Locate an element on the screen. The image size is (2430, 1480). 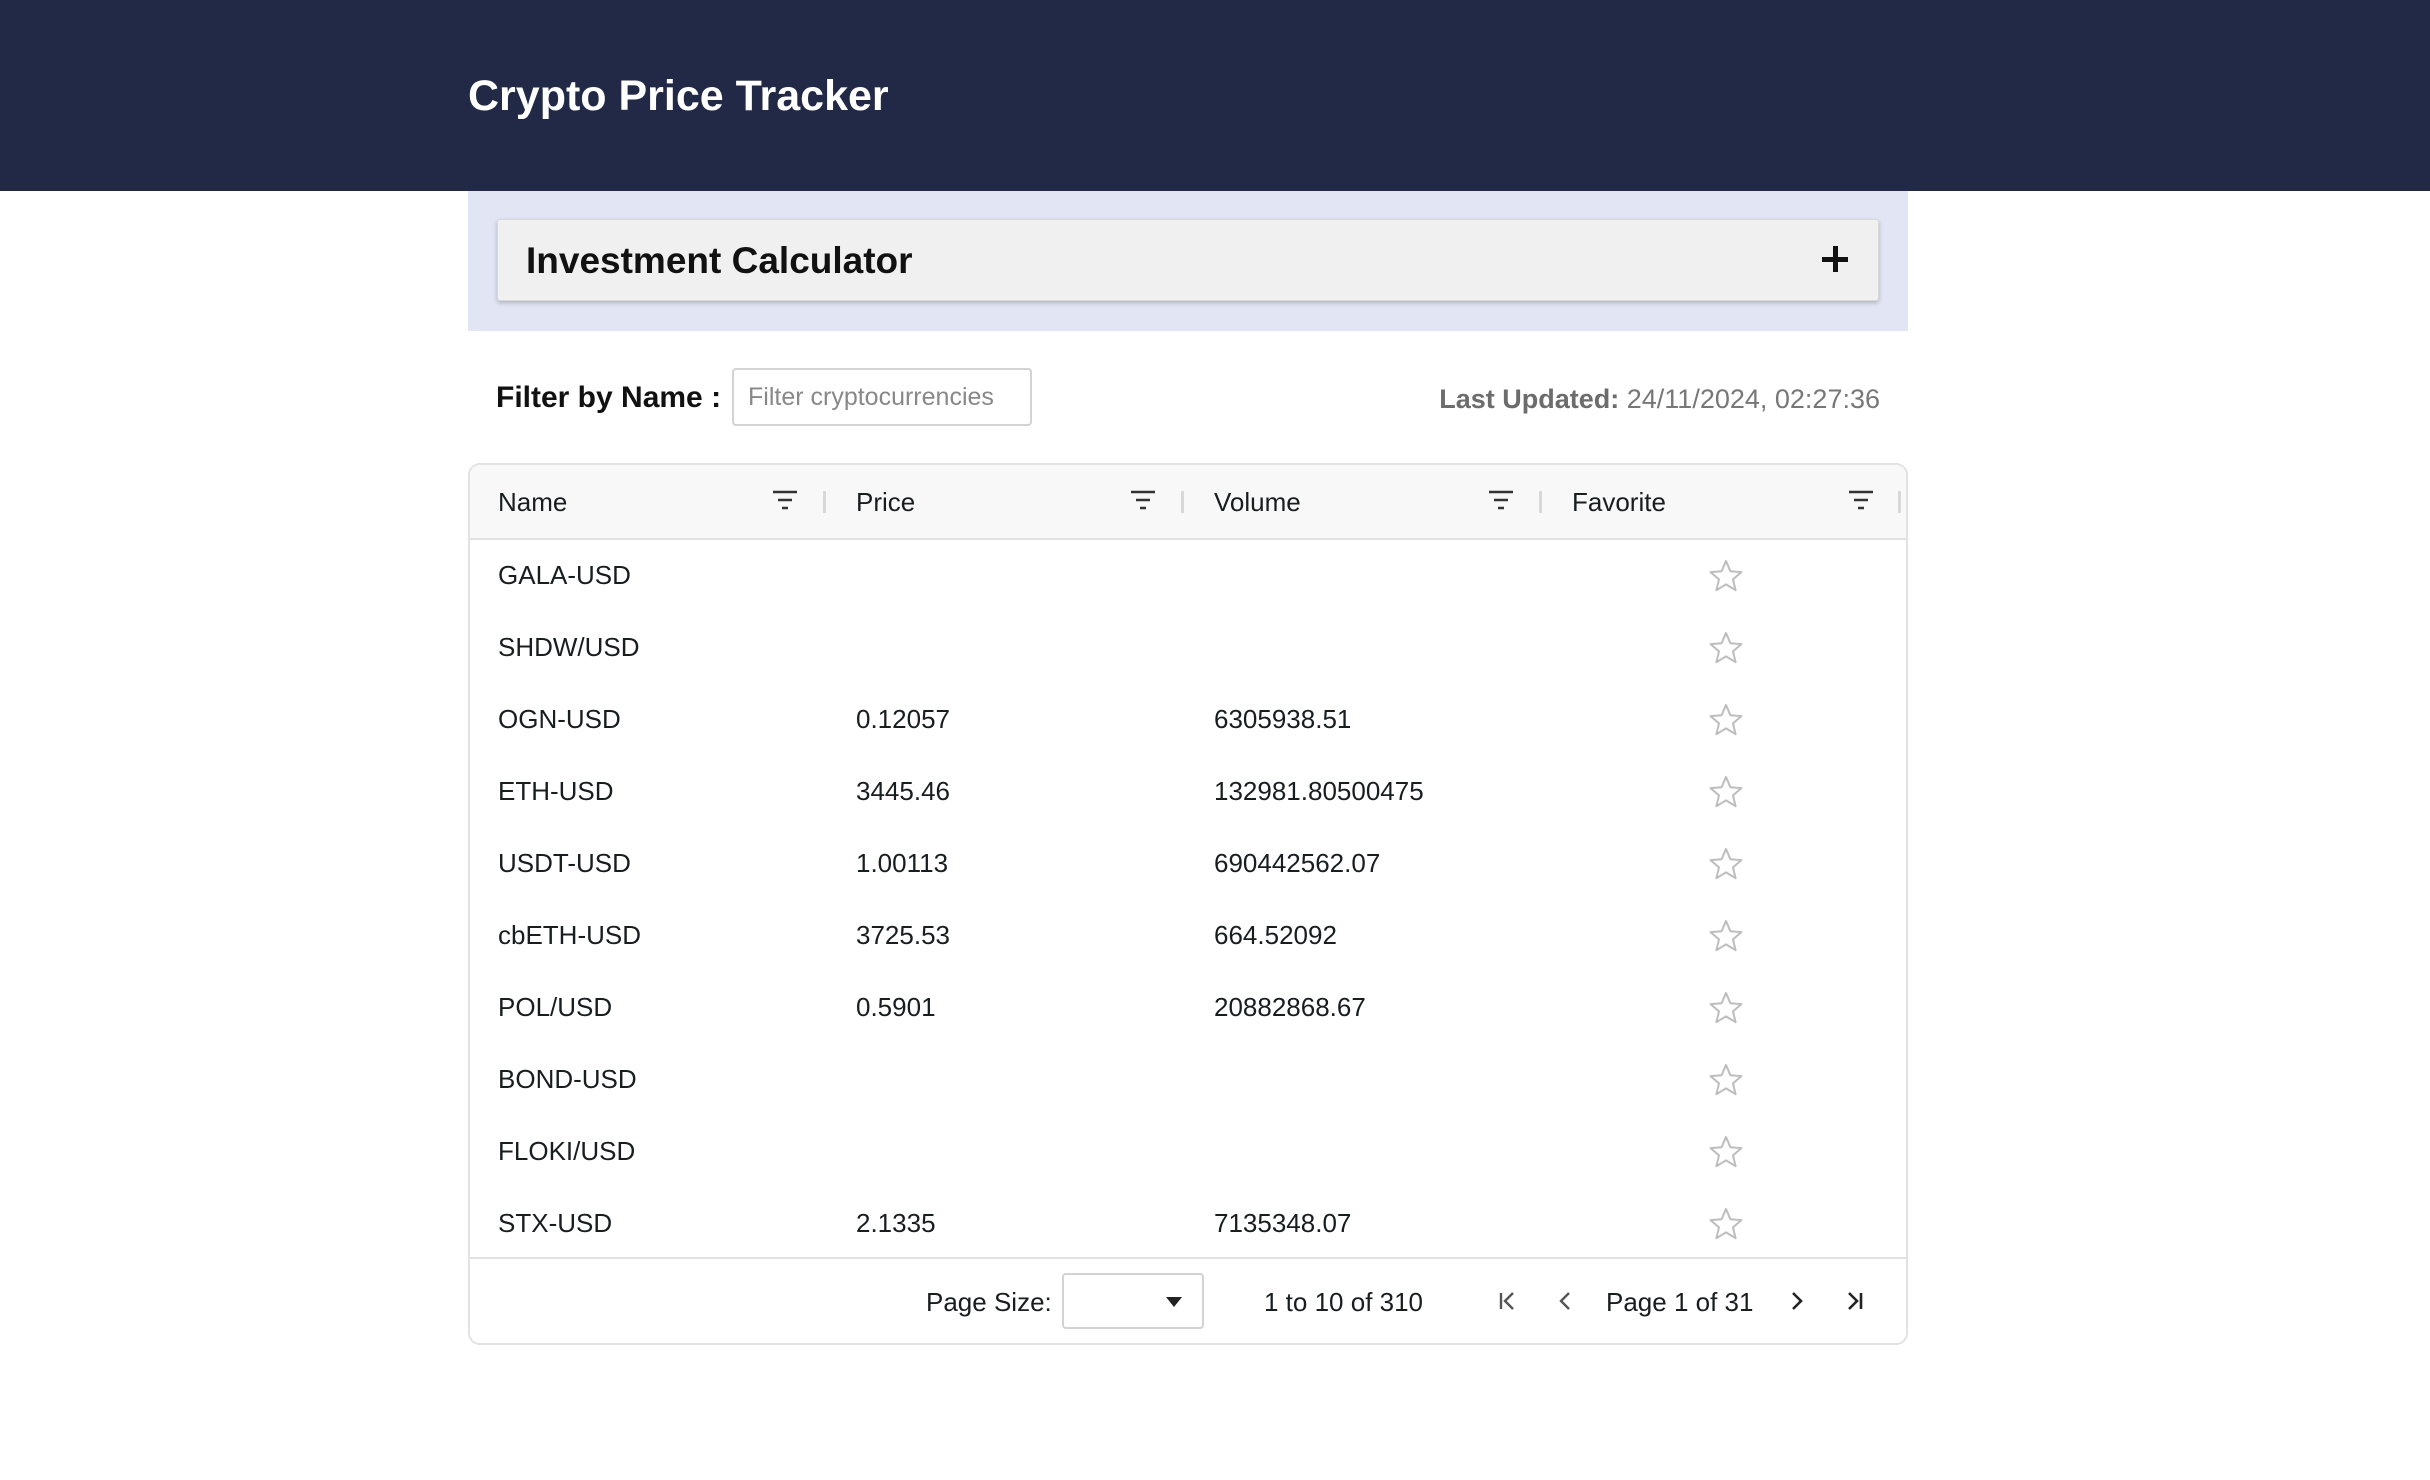
calculator-title: Investment Calculator is located at coordinates (719, 260).